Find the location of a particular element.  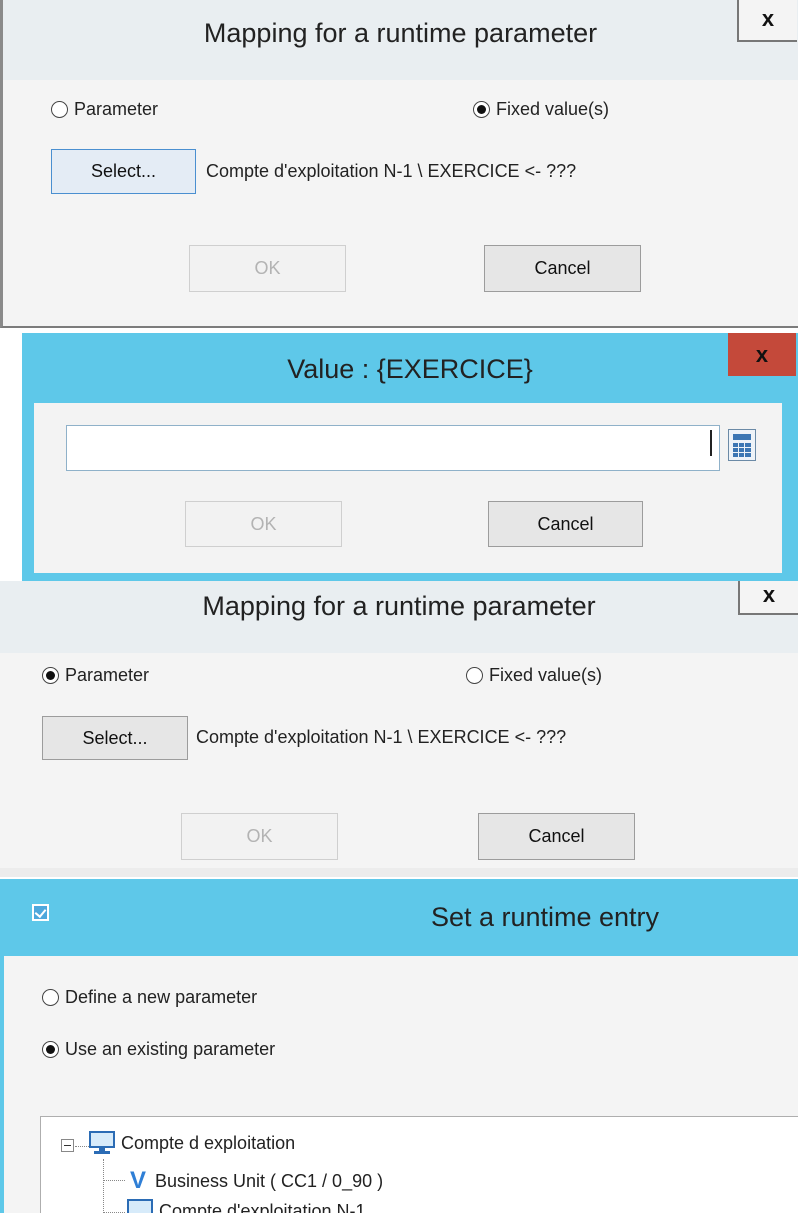

dialog-title: Set a runtime entry is located at coordinates (545, 917).